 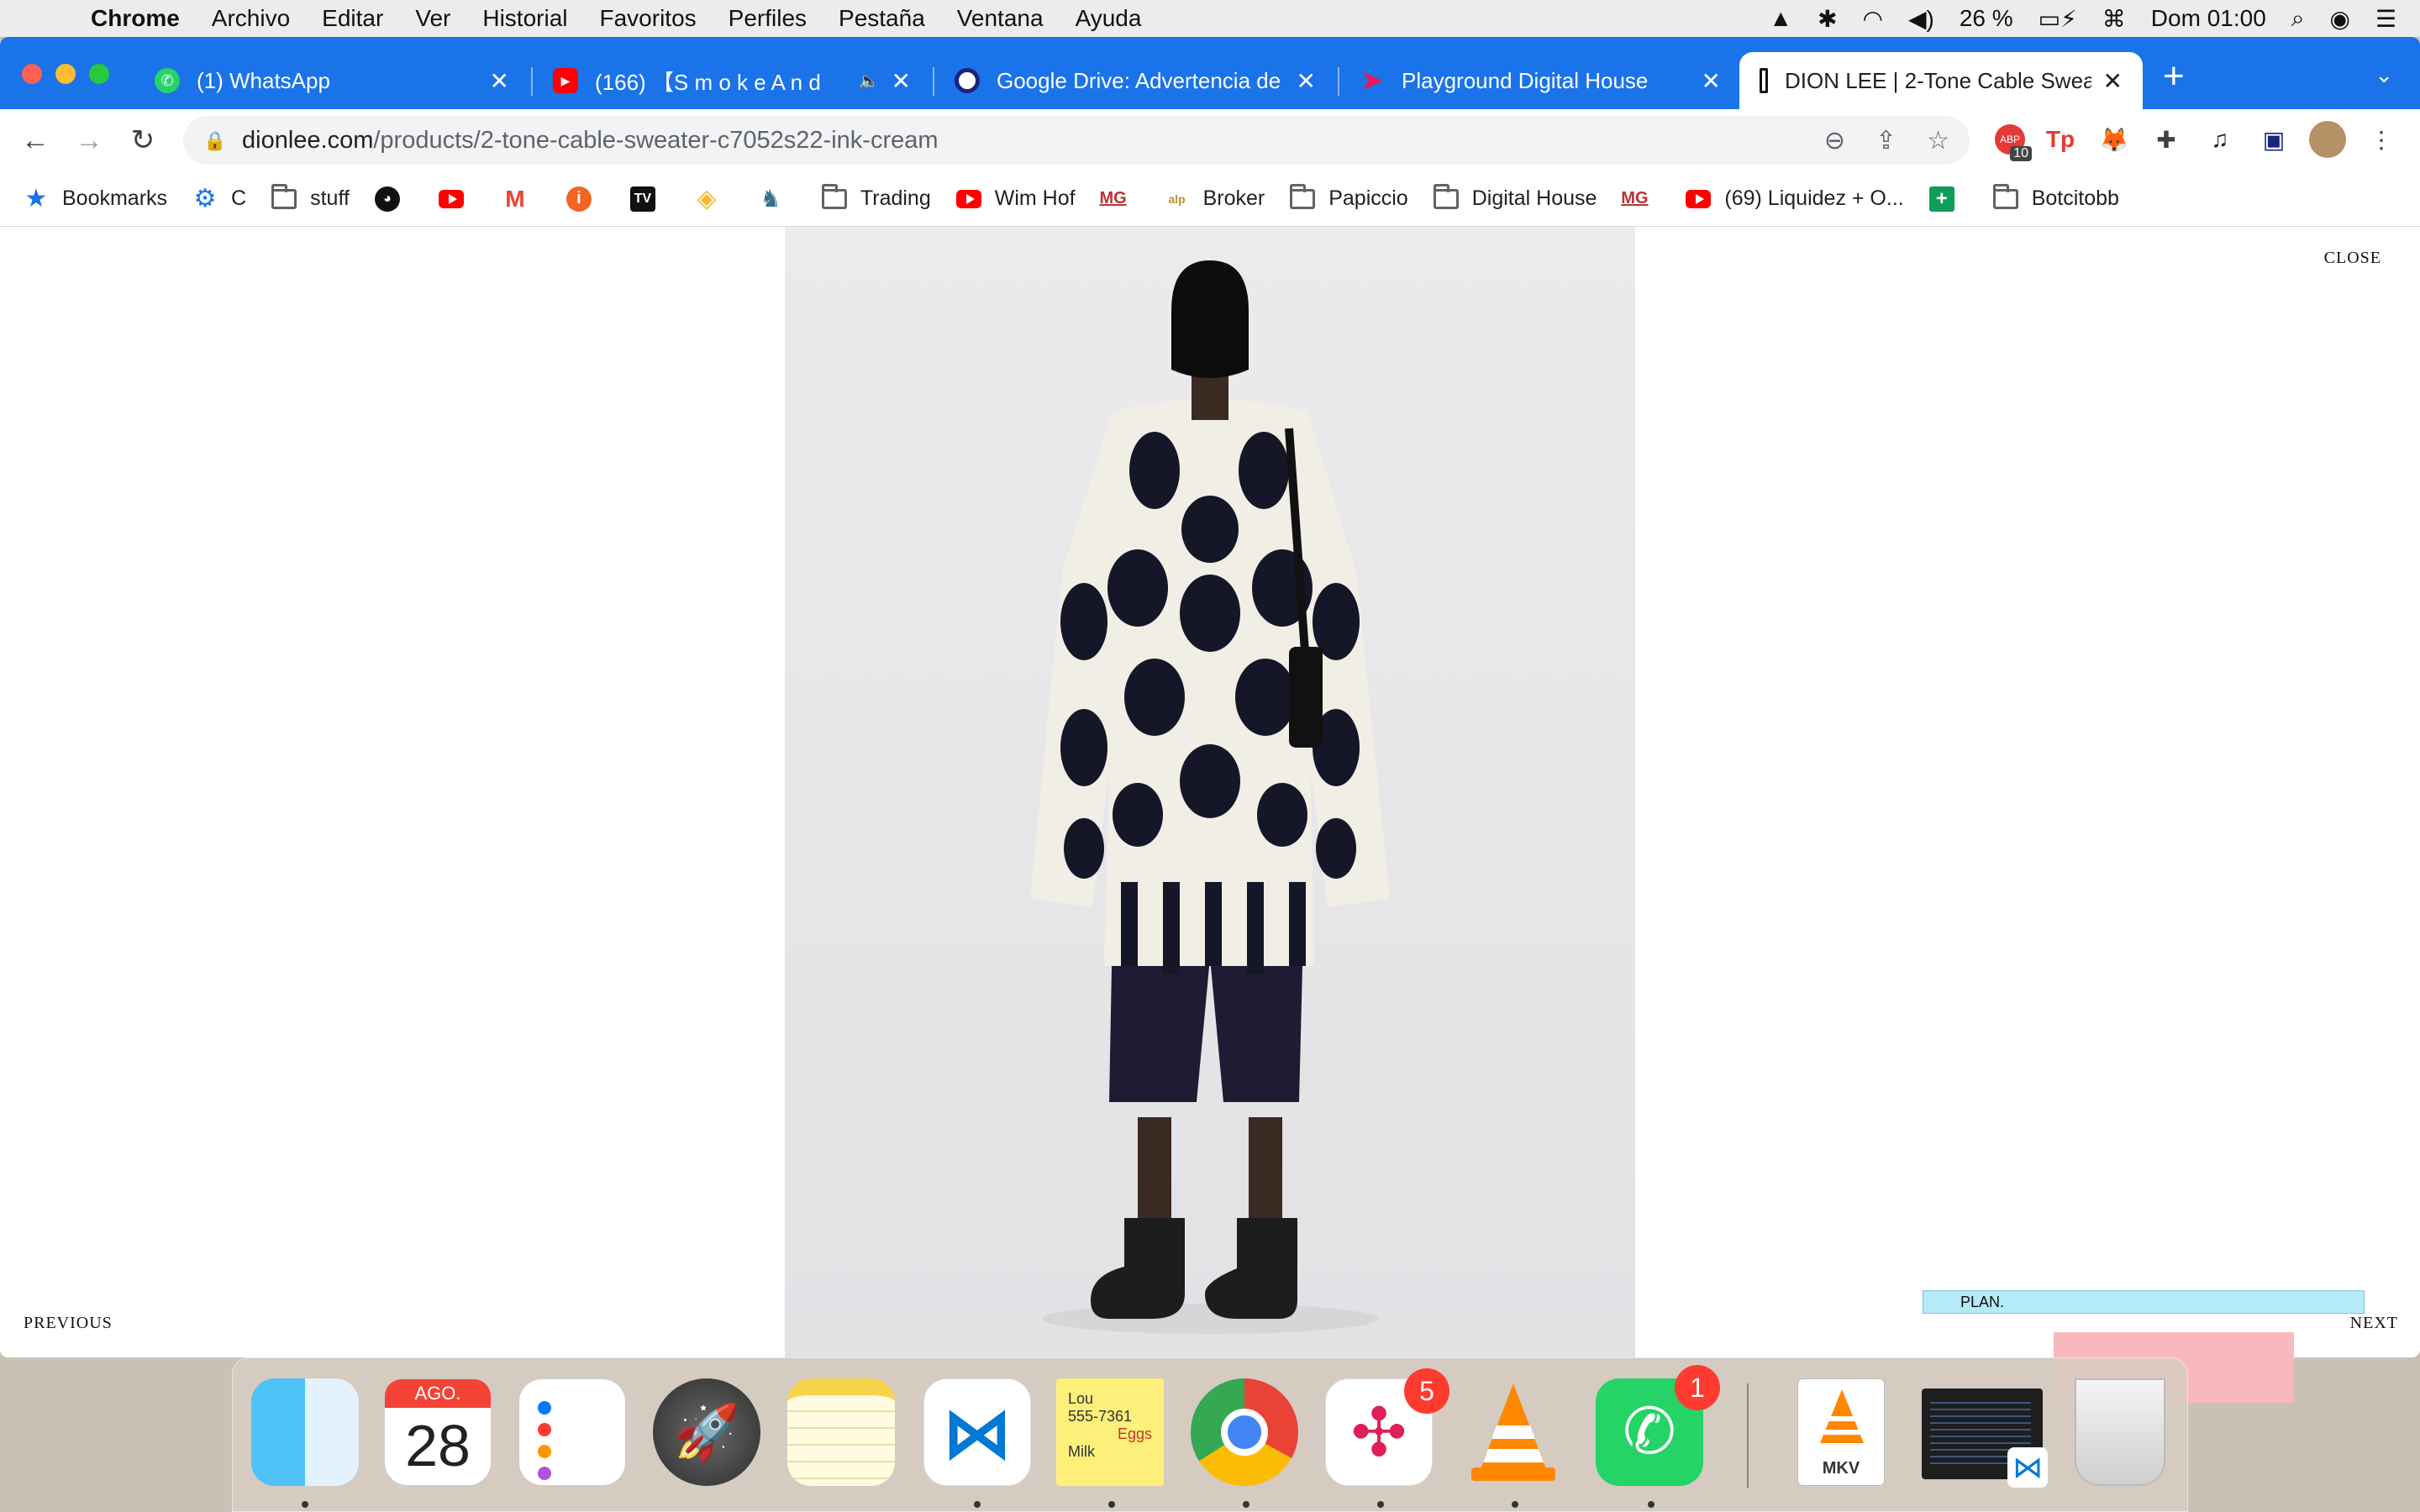 What do you see at coordinates (524, 18) in the screenshot?
I see `menu-historial: Historial` at bounding box center [524, 18].